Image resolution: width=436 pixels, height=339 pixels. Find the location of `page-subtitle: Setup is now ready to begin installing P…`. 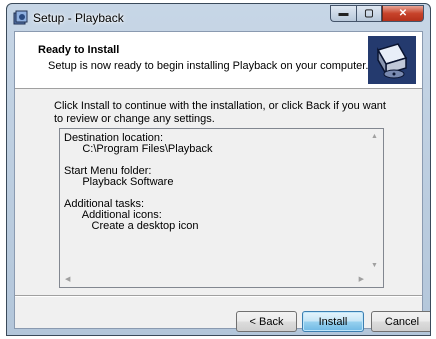

page-subtitle: Setup is now ready to begin installing P… is located at coordinates (208, 66).